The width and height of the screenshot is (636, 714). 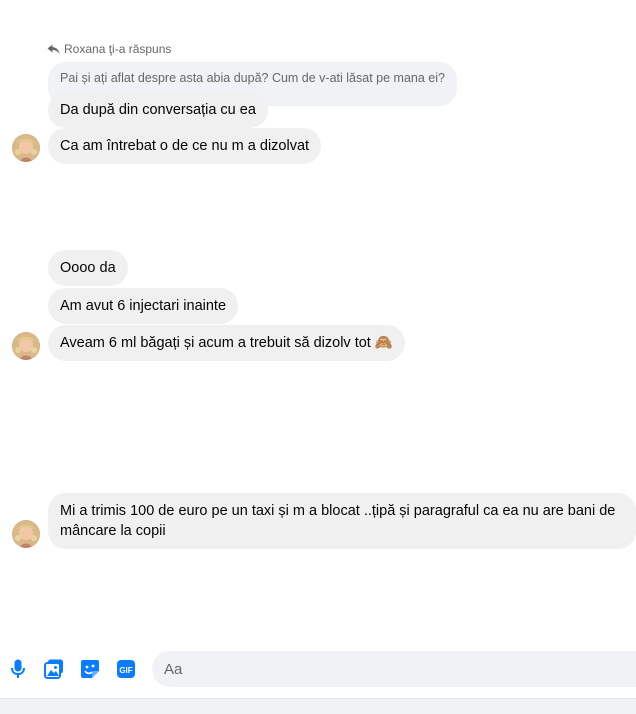 What do you see at coordinates (18, 669) in the screenshot?
I see `microphone-icon` at bounding box center [18, 669].